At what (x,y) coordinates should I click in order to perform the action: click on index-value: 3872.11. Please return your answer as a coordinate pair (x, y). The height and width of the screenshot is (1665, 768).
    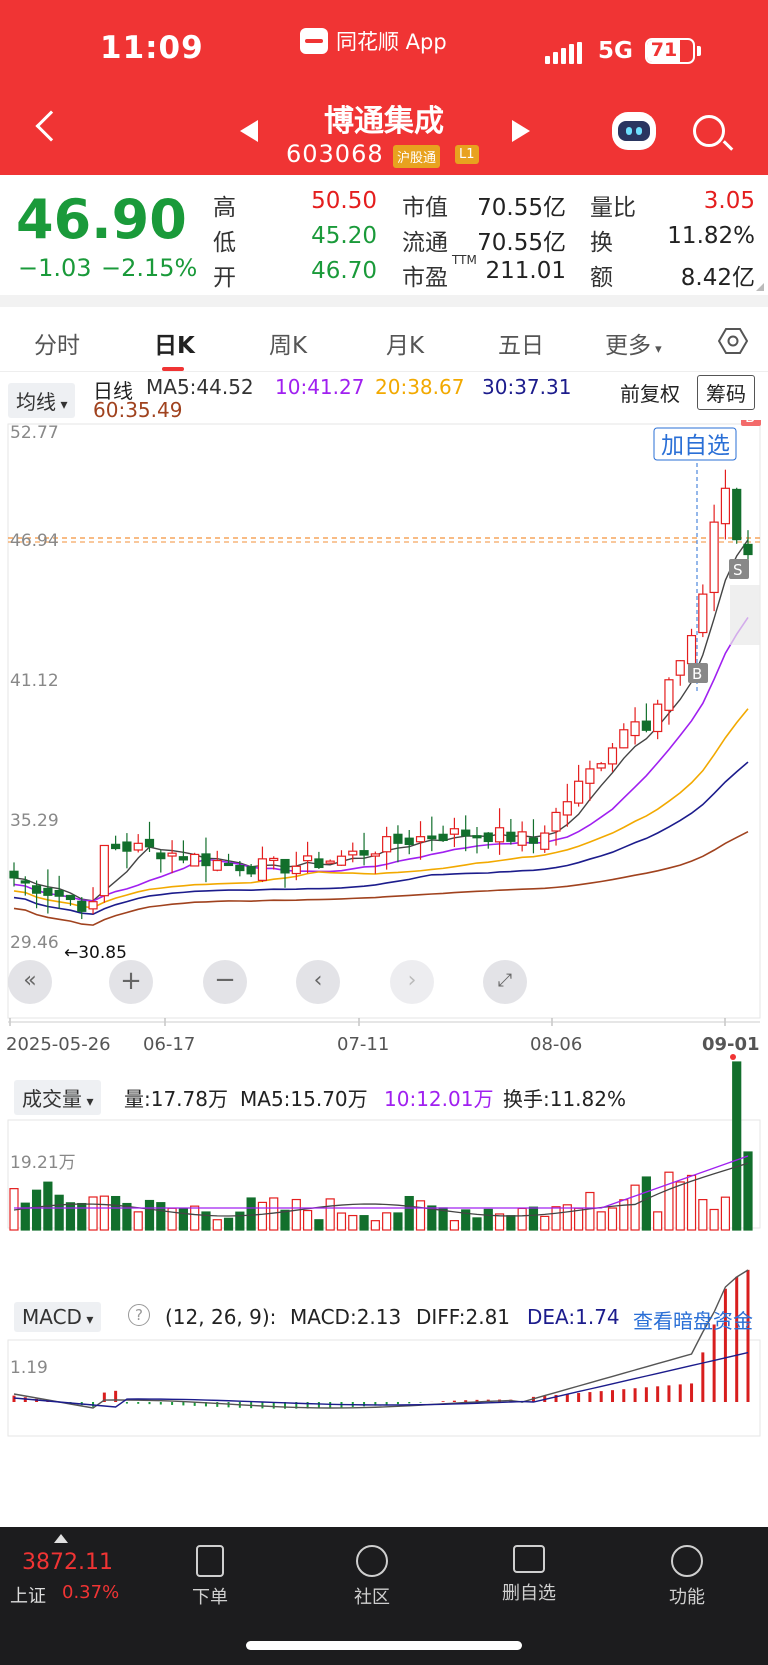
    Looking at the image, I should click on (67, 1562).